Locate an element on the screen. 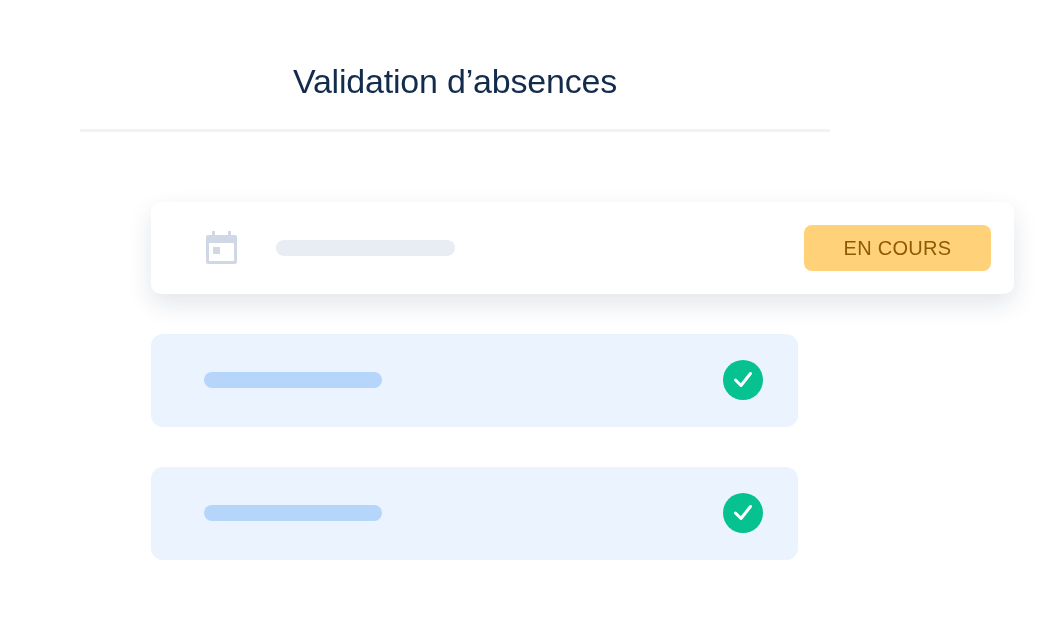  status-badge: EN COURS is located at coordinates (897, 247).